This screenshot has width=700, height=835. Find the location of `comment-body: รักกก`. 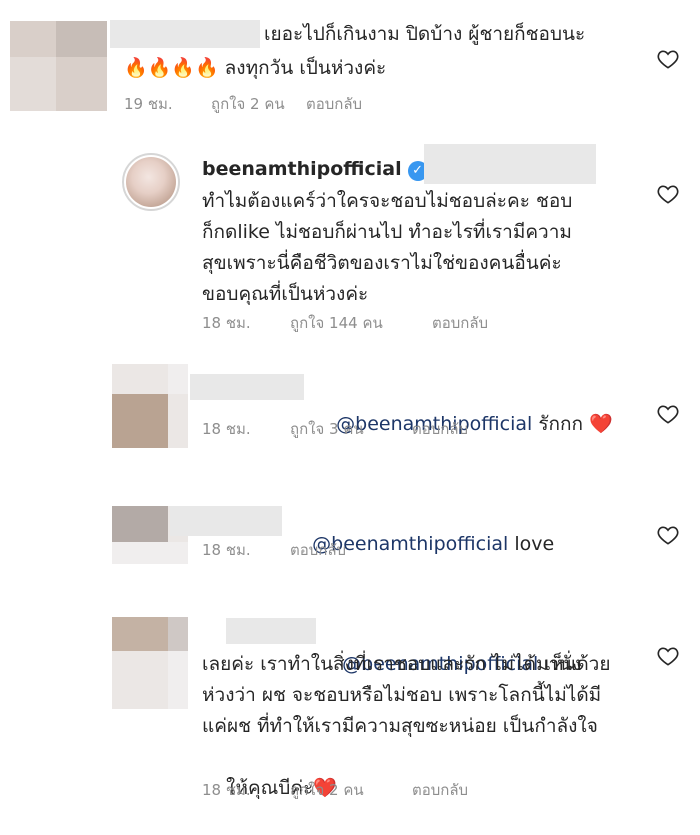

comment-body: รักกก is located at coordinates (561, 424).